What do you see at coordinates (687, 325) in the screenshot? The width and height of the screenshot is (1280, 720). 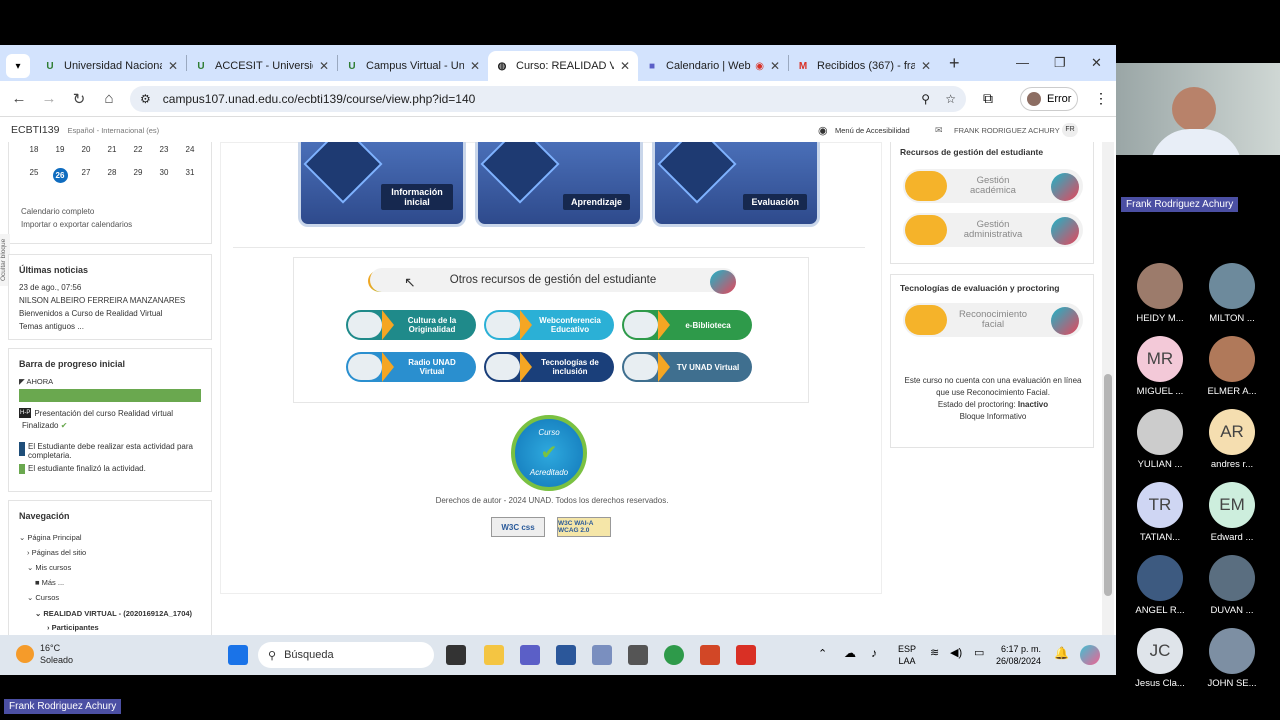 I see `e-biblioteca-button: e-Biblioteca` at bounding box center [687, 325].